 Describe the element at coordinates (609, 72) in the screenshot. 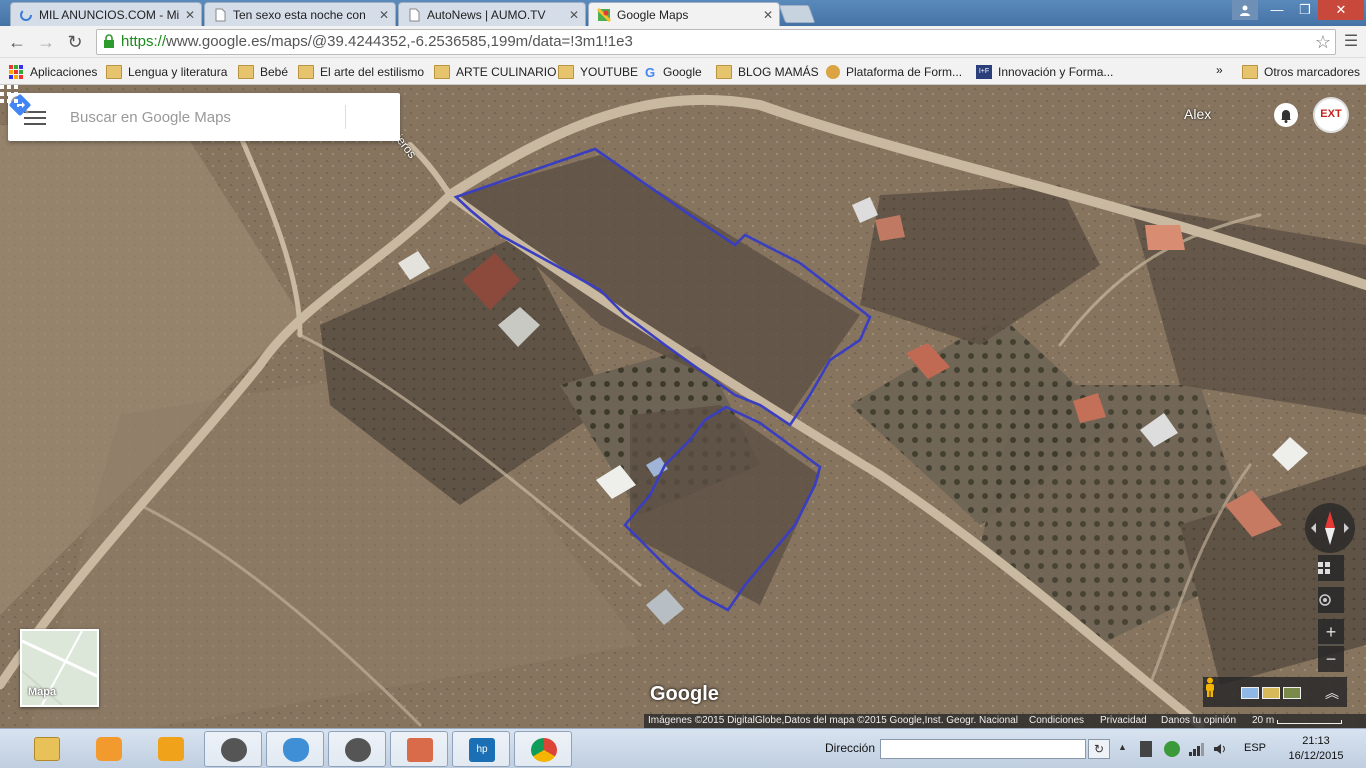

I see `bookmark-label: YOUTUBE` at that location.